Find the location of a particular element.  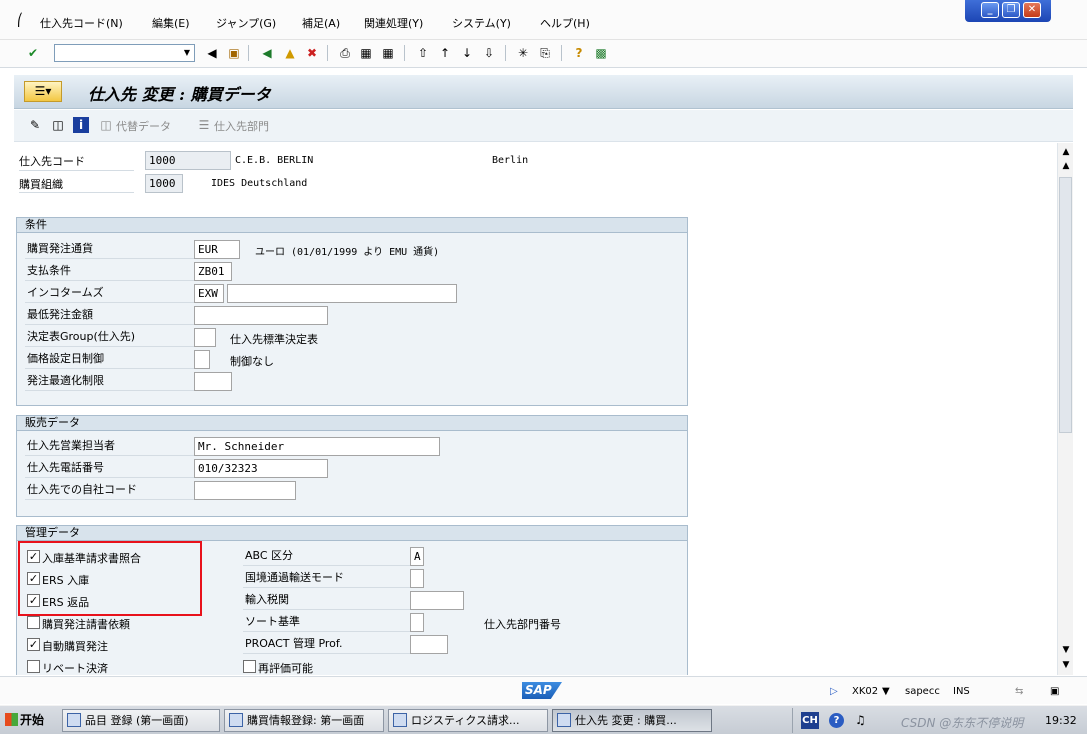

sap-logo: SAP is located at coordinates (542, 690).